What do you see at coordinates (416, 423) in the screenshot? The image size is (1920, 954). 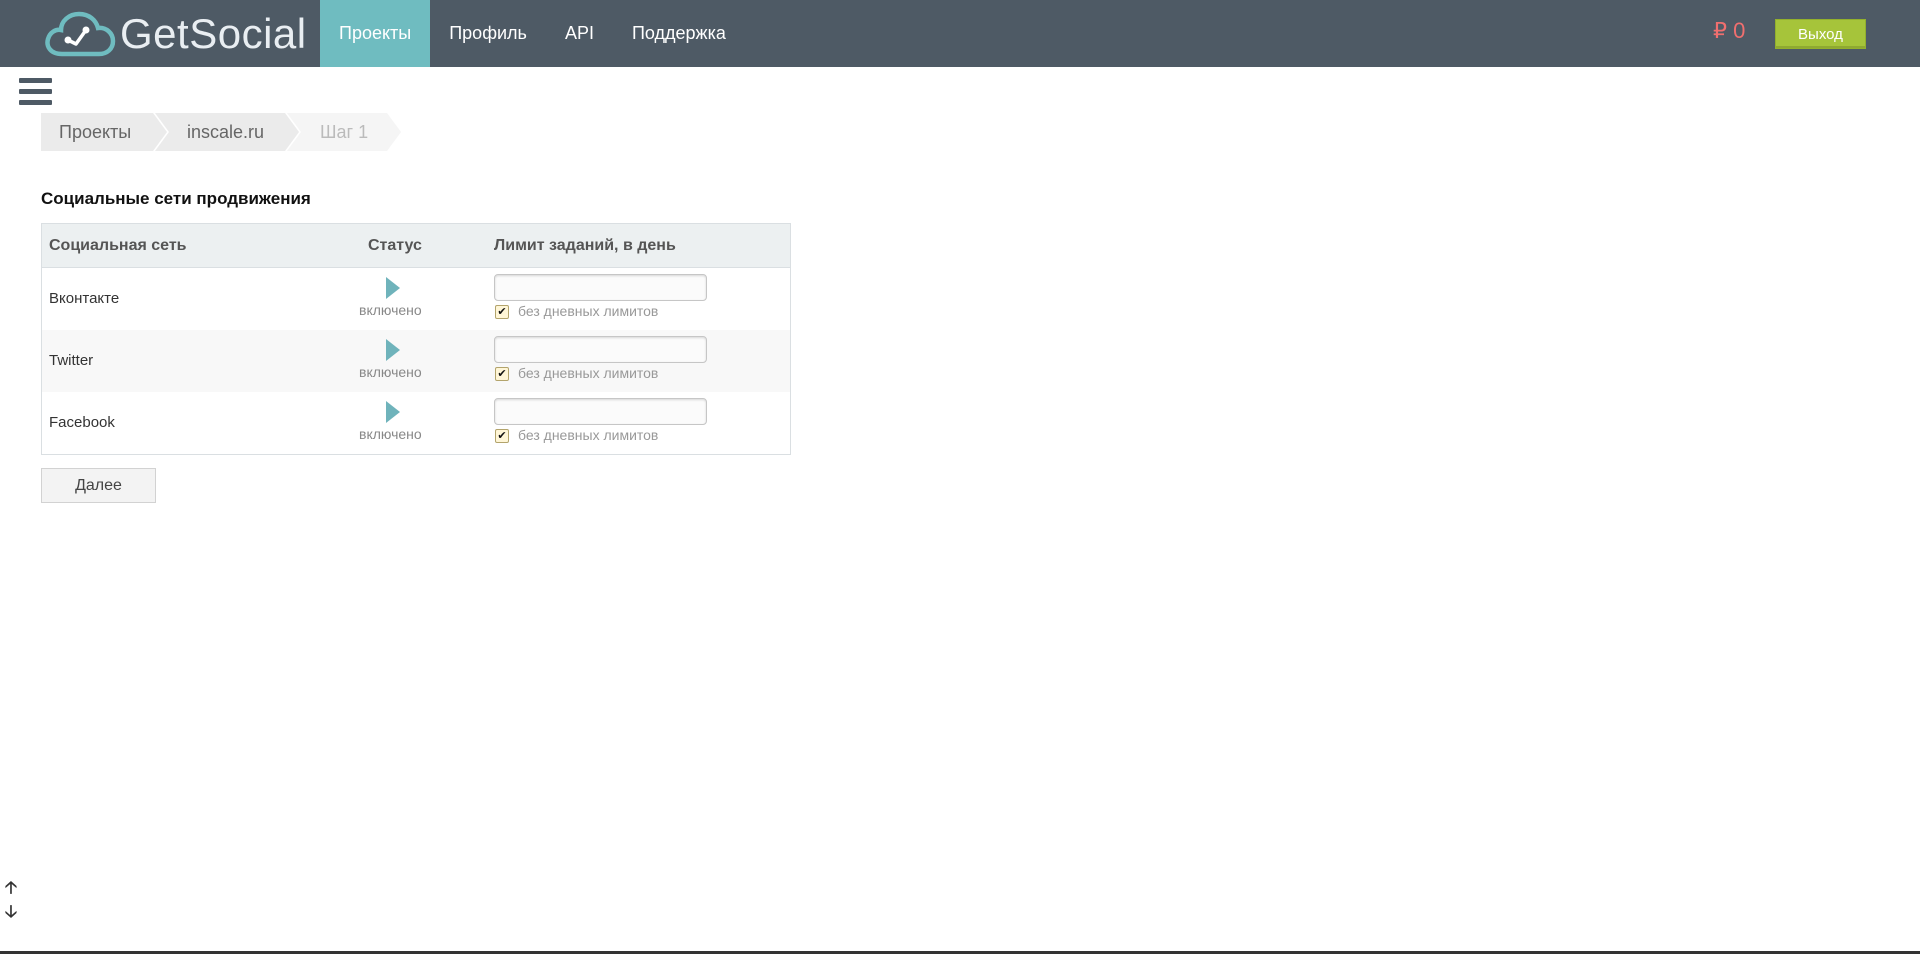 I see `table-row: Facebook включено ✔ без дневных лимитов` at bounding box center [416, 423].